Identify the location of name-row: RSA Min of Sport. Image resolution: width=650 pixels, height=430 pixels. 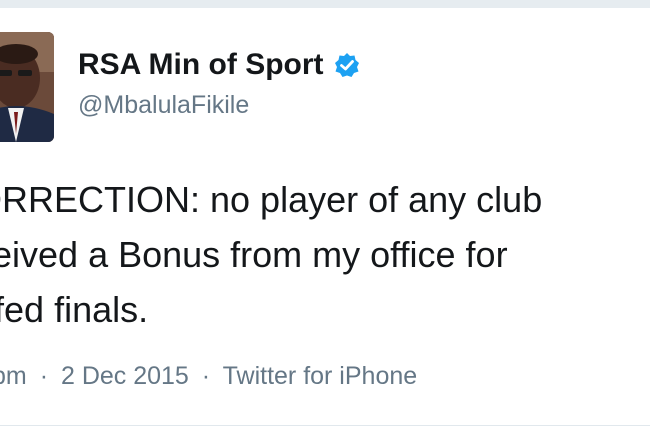
(219, 65).